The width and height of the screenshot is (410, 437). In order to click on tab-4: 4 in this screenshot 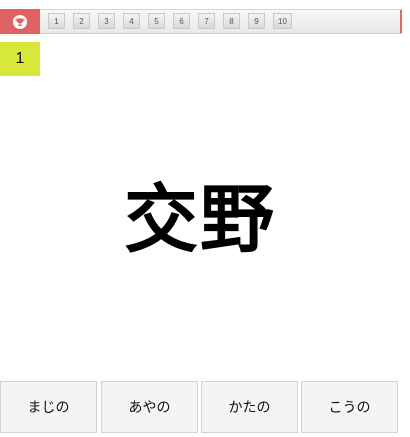, I will do `click(131, 21)`.